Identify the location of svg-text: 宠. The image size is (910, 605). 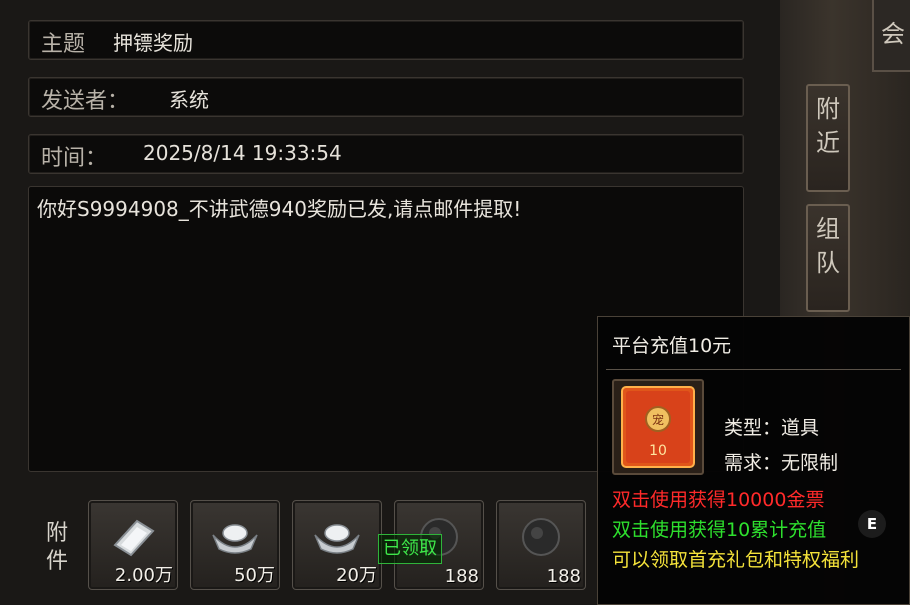
(658, 419).